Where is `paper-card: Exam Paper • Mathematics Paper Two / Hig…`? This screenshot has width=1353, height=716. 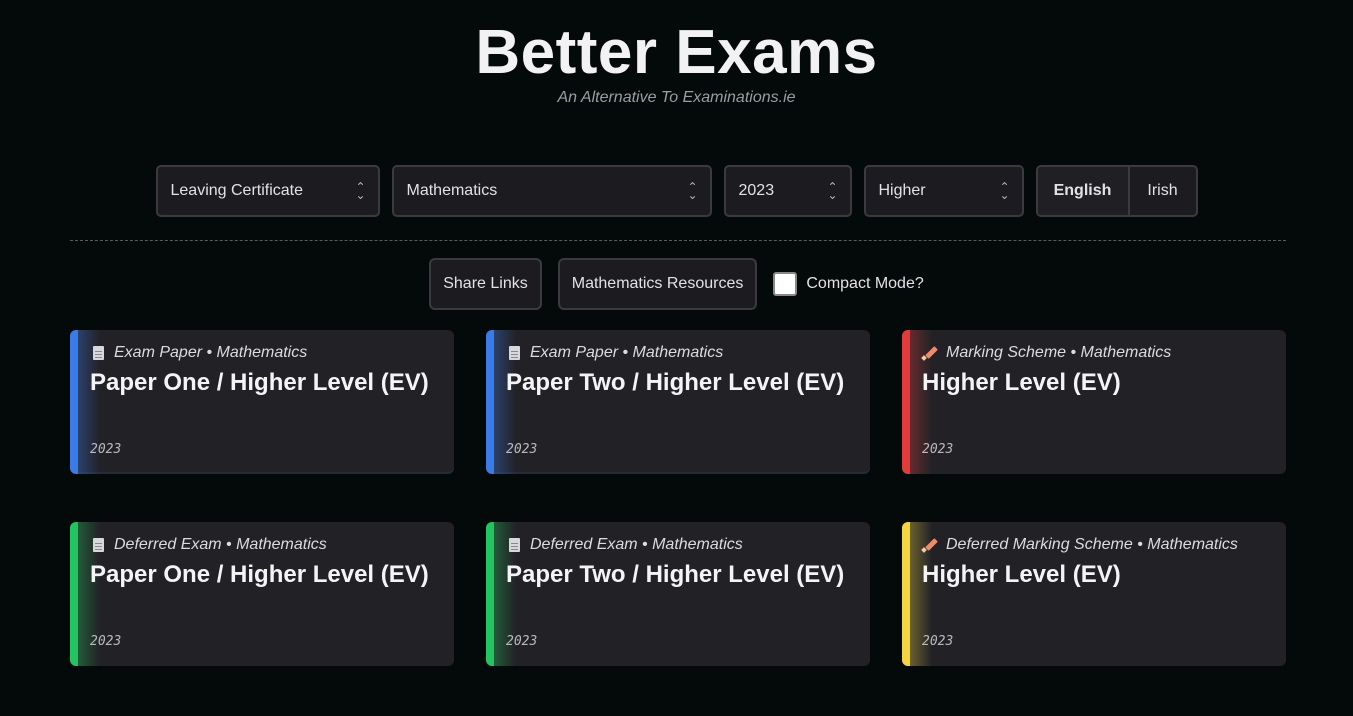
paper-card: Exam Paper • Mathematics Paper Two / Hig… is located at coordinates (678, 402).